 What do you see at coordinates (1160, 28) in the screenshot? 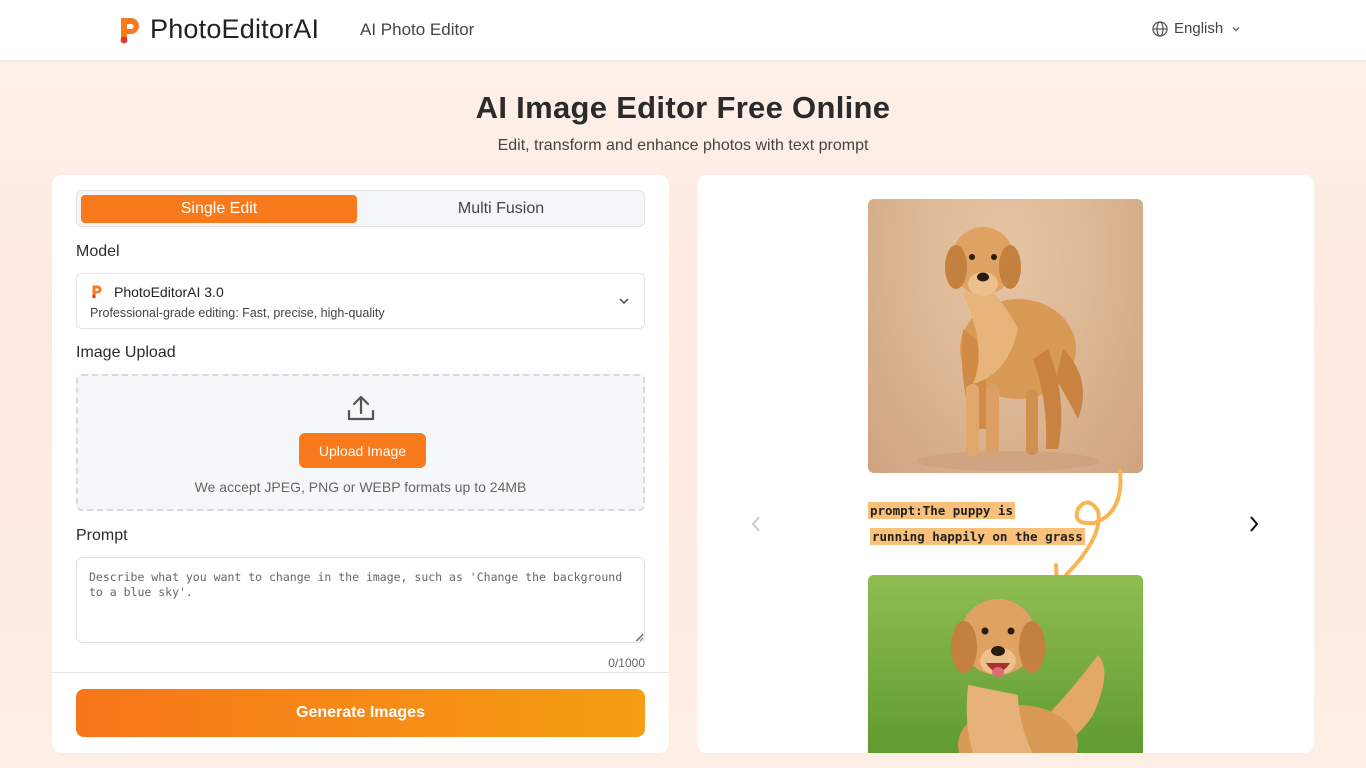
I see `globe-icon` at bounding box center [1160, 28].